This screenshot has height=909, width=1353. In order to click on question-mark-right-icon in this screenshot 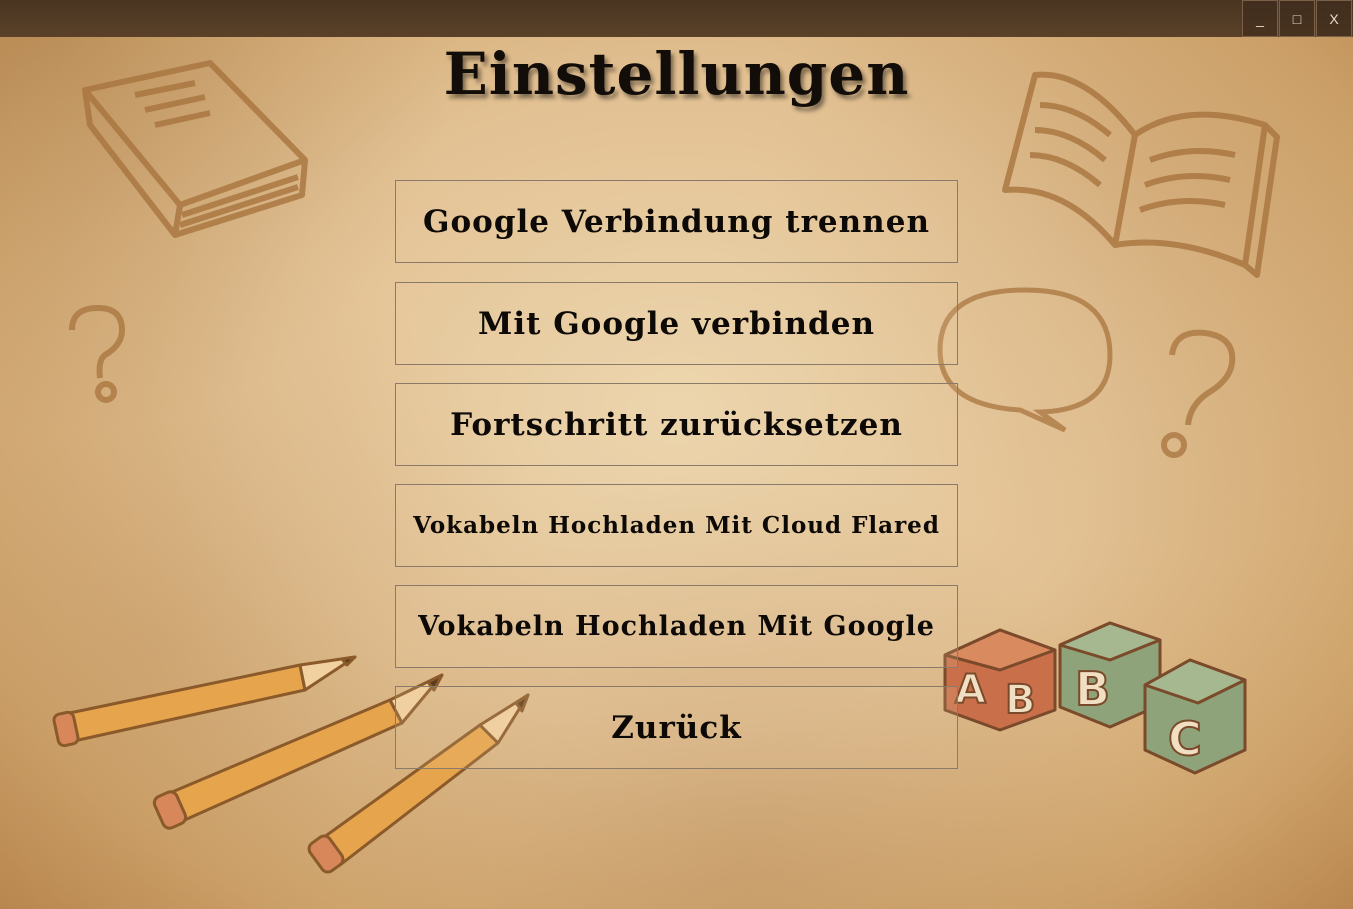, I will do `click(1198, 393)`.